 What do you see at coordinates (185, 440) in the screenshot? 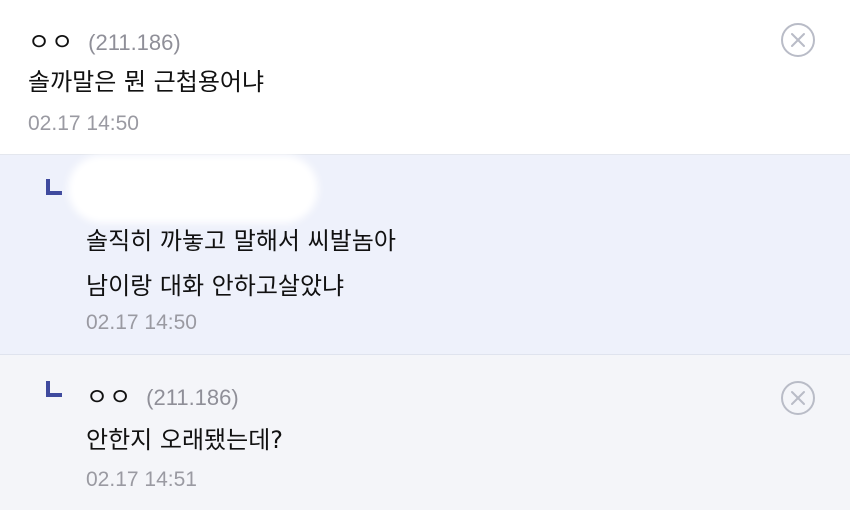
I see `reply-text: 안한지 오래됐는데?` at bounding box center [185, 440].